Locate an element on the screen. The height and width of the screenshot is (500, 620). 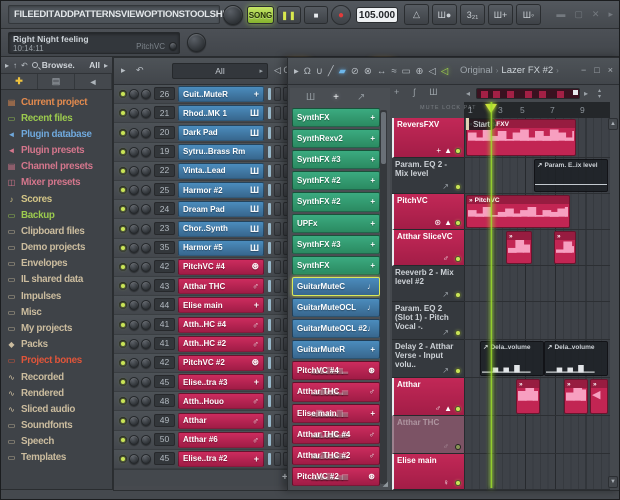
browser-item-misc: ▭ Misc is located at coordinates (59, 312).